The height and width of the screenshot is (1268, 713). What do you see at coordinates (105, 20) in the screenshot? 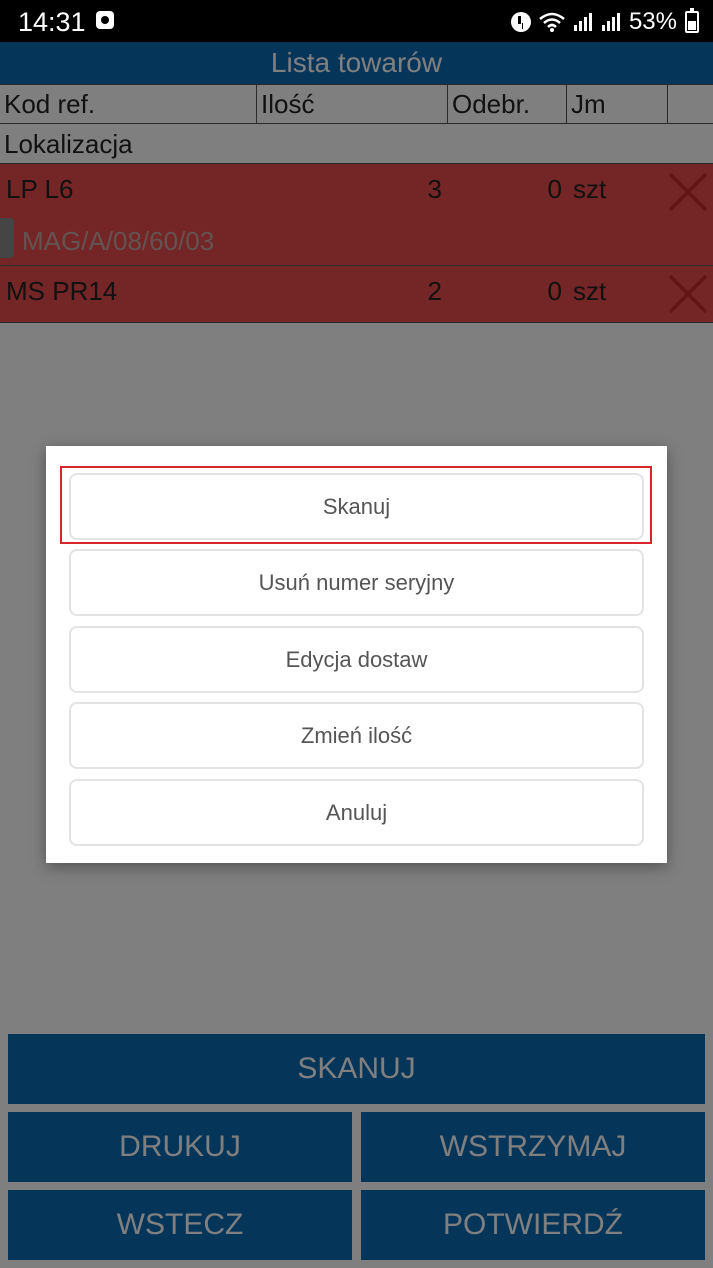
I see `app-notification-icon` at bounding box center [105, 20].